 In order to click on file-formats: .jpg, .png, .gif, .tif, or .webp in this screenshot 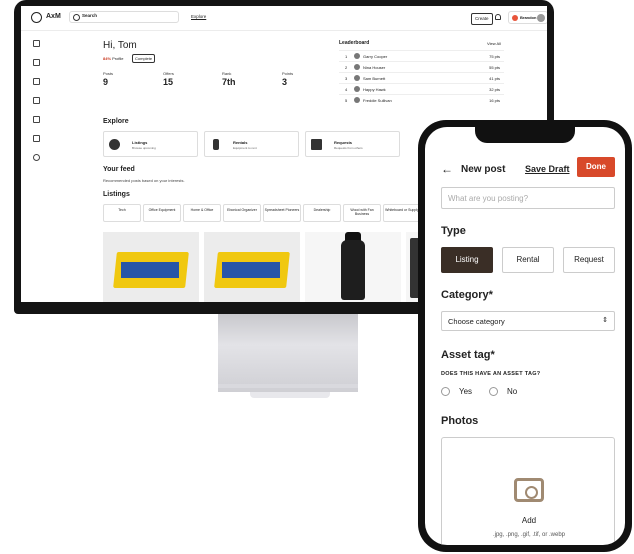, I will do `click(529, 535)`.